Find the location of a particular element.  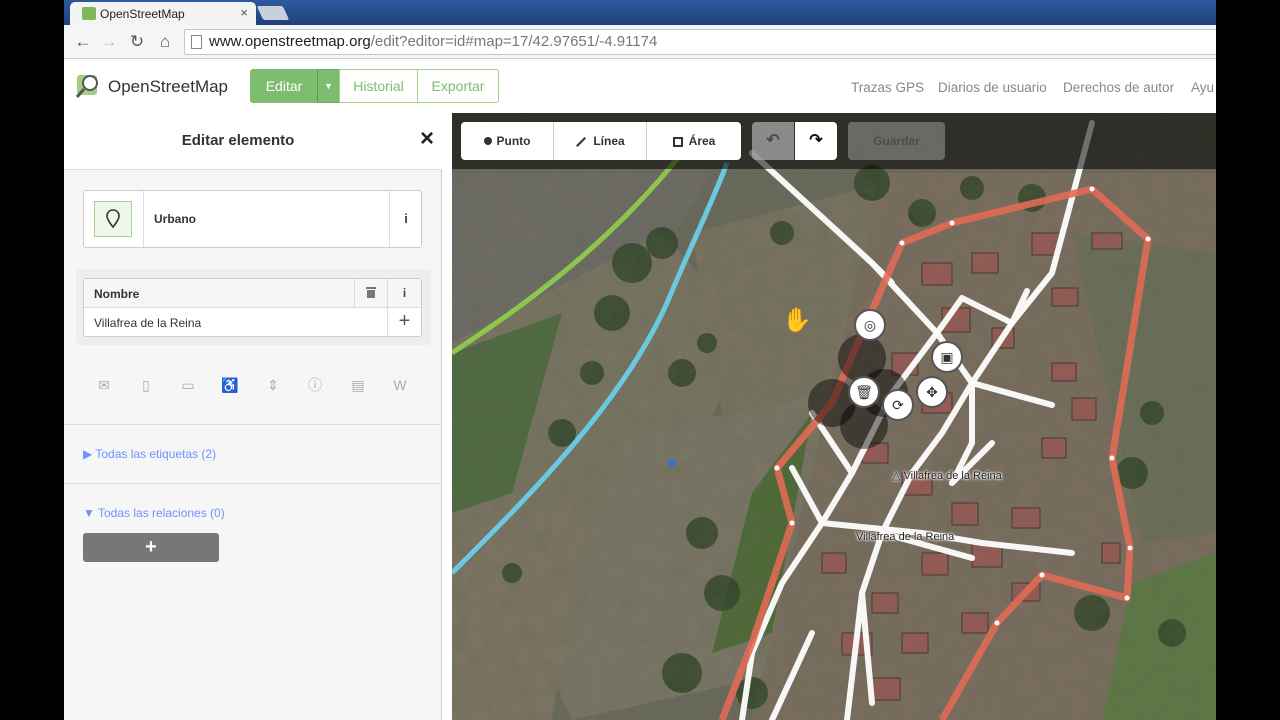

brand-name: OpenStreetMap is located at coordinates (168, 87).